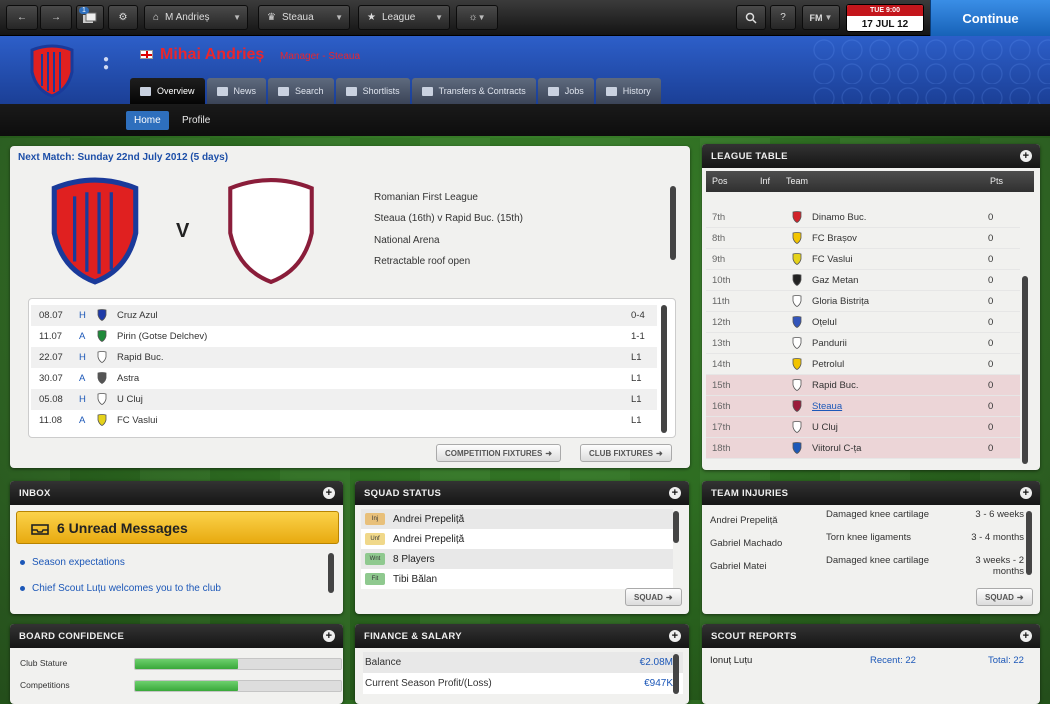 The image size is (1050, 704). Describe the element at coordinates (765, 181) in the screenshot. I see `col-inf: Inf` at that location.